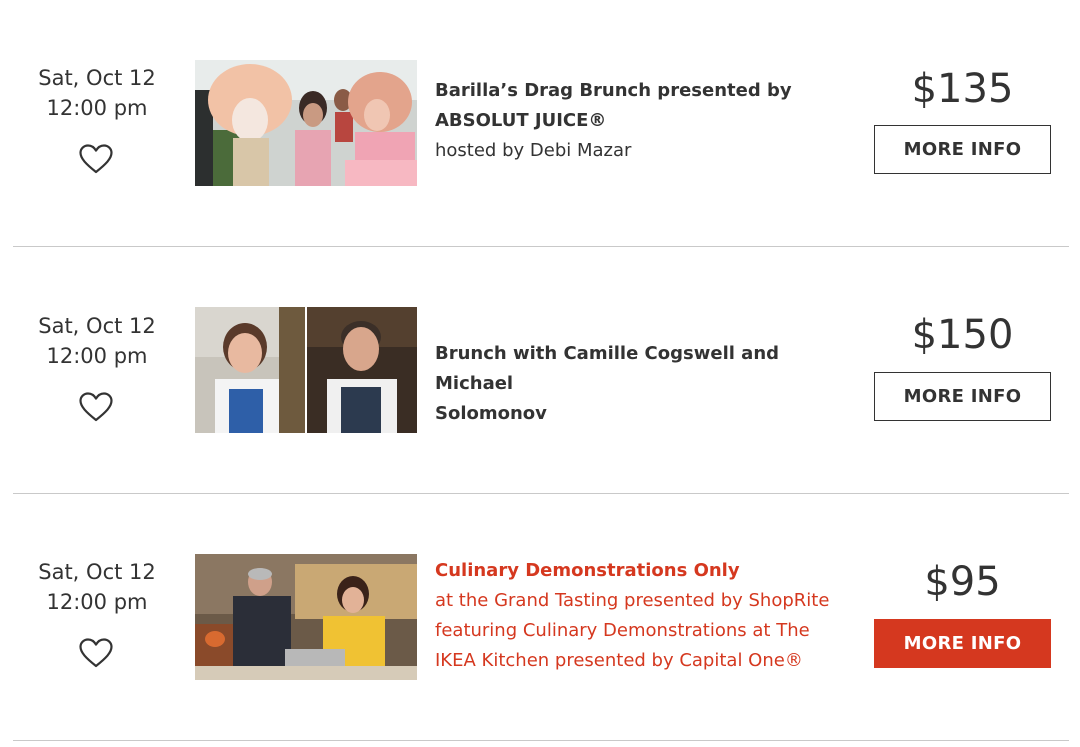 The height and width of the screenshot is (747, 1080). I want to click on event-title-line: ABSOLUT JUICE®, so click(640, 121).